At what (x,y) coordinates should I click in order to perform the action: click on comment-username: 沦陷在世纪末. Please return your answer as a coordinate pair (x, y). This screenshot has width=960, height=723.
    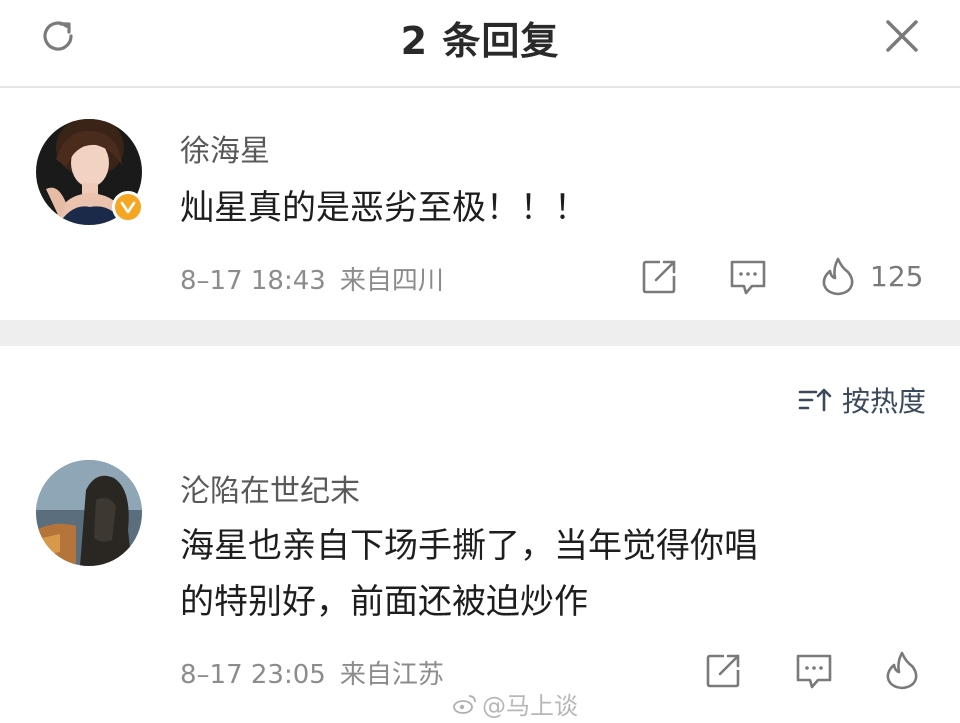
    Looking at the image, I should click on (270, 488).